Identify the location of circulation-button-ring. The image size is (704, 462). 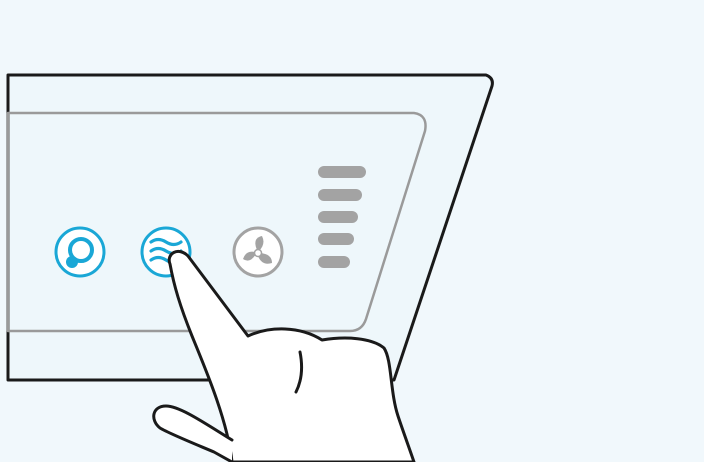
(80, 252).